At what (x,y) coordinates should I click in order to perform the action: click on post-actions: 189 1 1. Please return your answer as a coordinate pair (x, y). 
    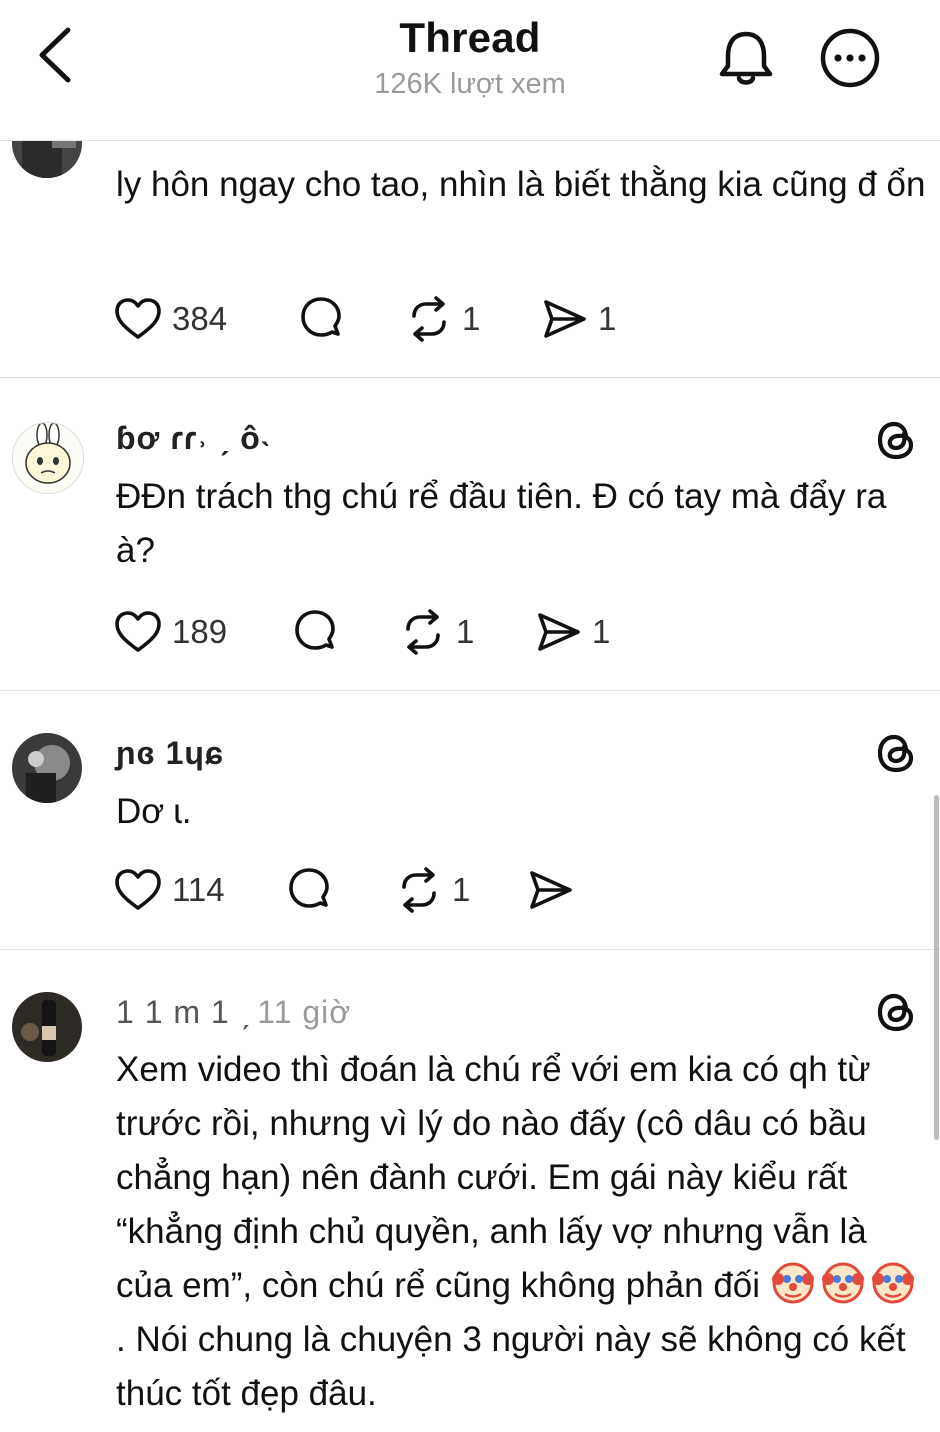
    Looking at the image, I should click on (414, 632).